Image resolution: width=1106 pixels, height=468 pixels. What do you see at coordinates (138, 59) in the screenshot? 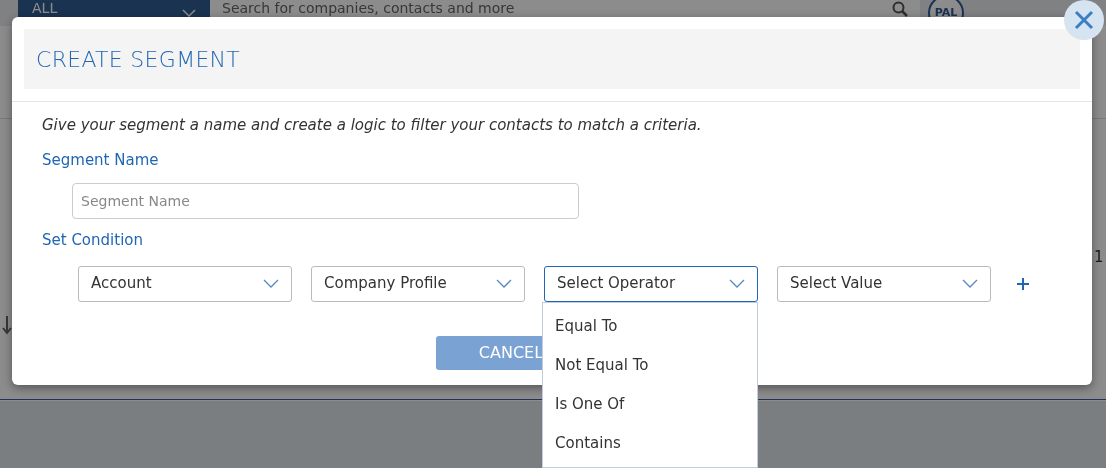
I see `modal-title: CREATE SEGMENT` at bounding box center [138, 59].